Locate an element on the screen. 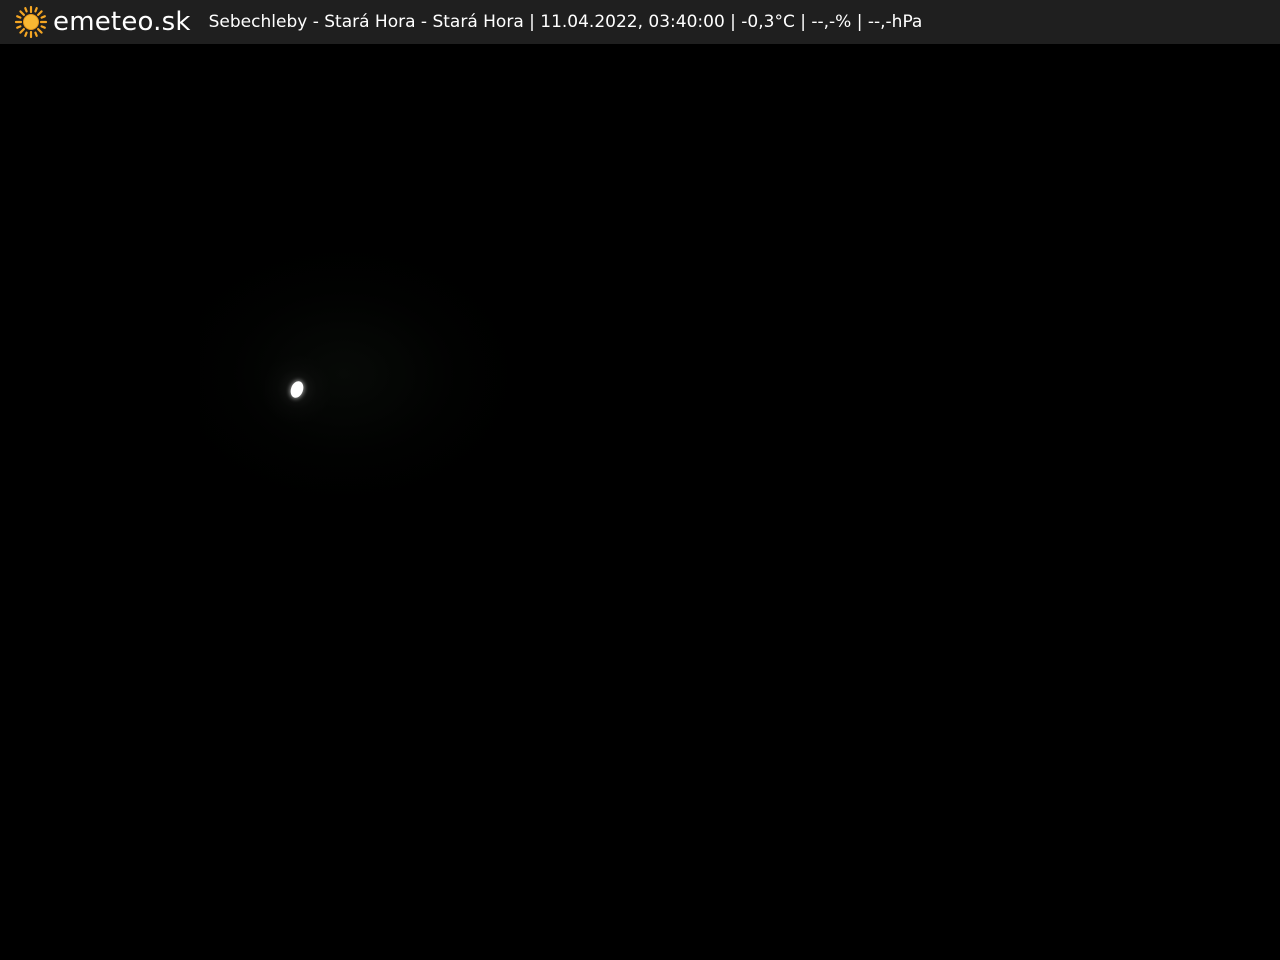 The image size is (1280, 960). night-haze is located at coordinates (360, 374).